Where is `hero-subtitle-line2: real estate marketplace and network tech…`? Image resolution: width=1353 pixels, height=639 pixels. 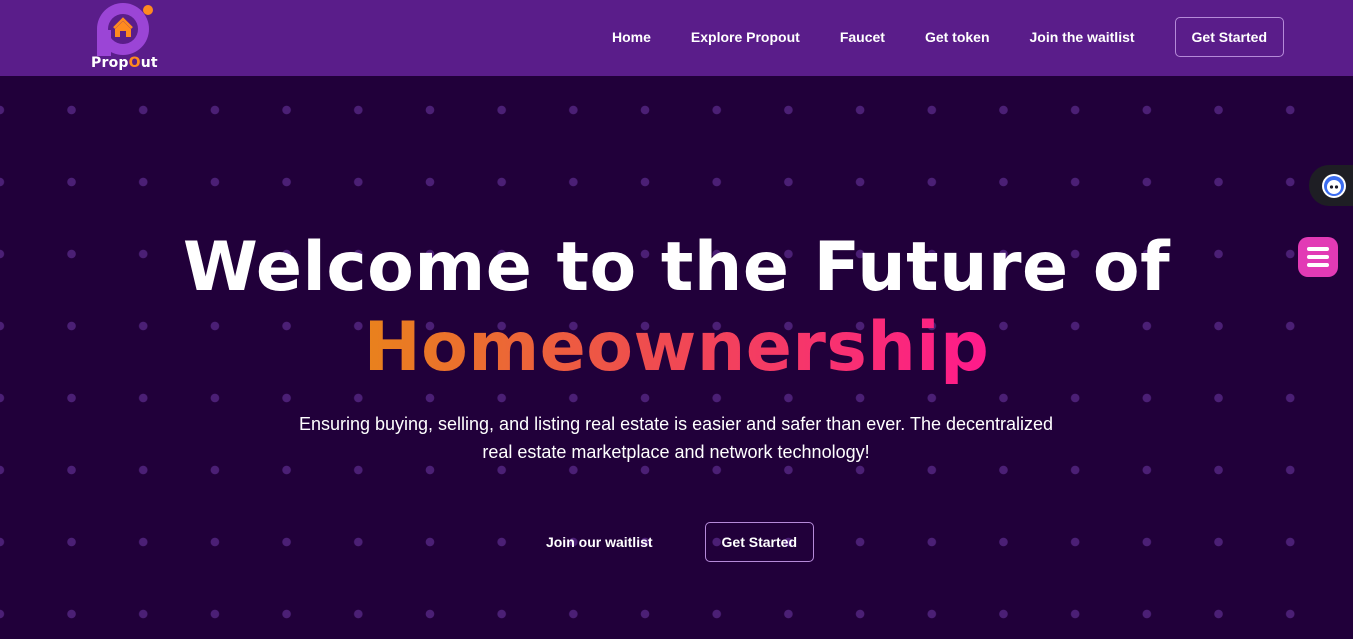
hero-subtitle-line2: real estate marketplace and network tech… is located at coordinates (676, 452).